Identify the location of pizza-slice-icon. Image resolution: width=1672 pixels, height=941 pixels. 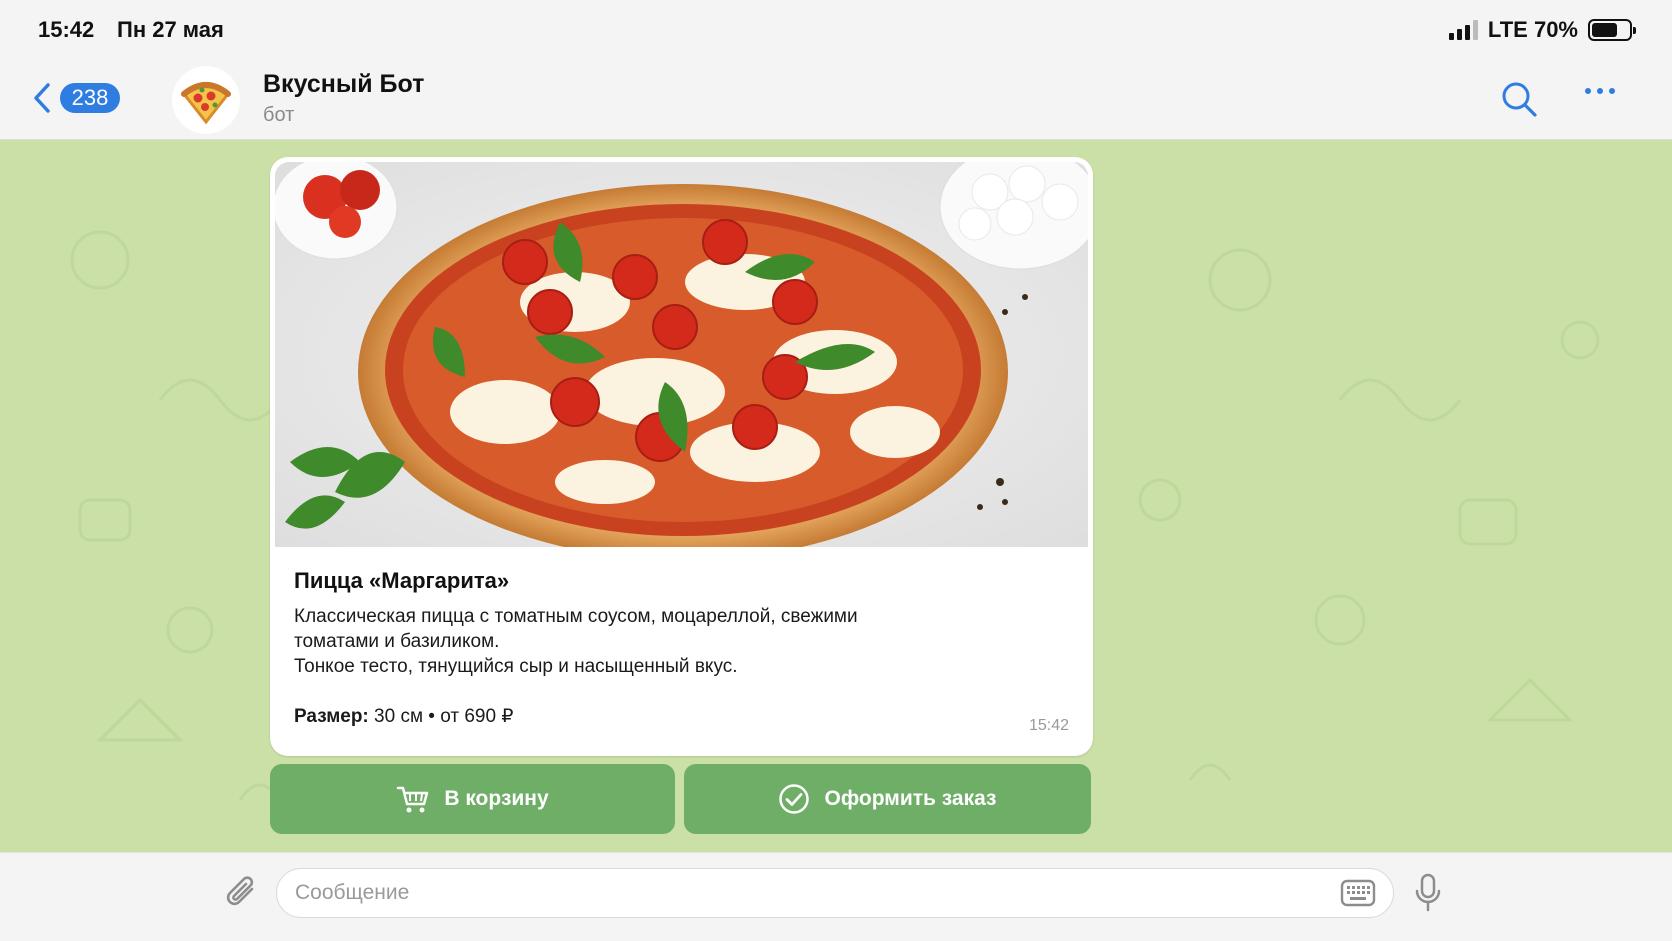
(206, 103).